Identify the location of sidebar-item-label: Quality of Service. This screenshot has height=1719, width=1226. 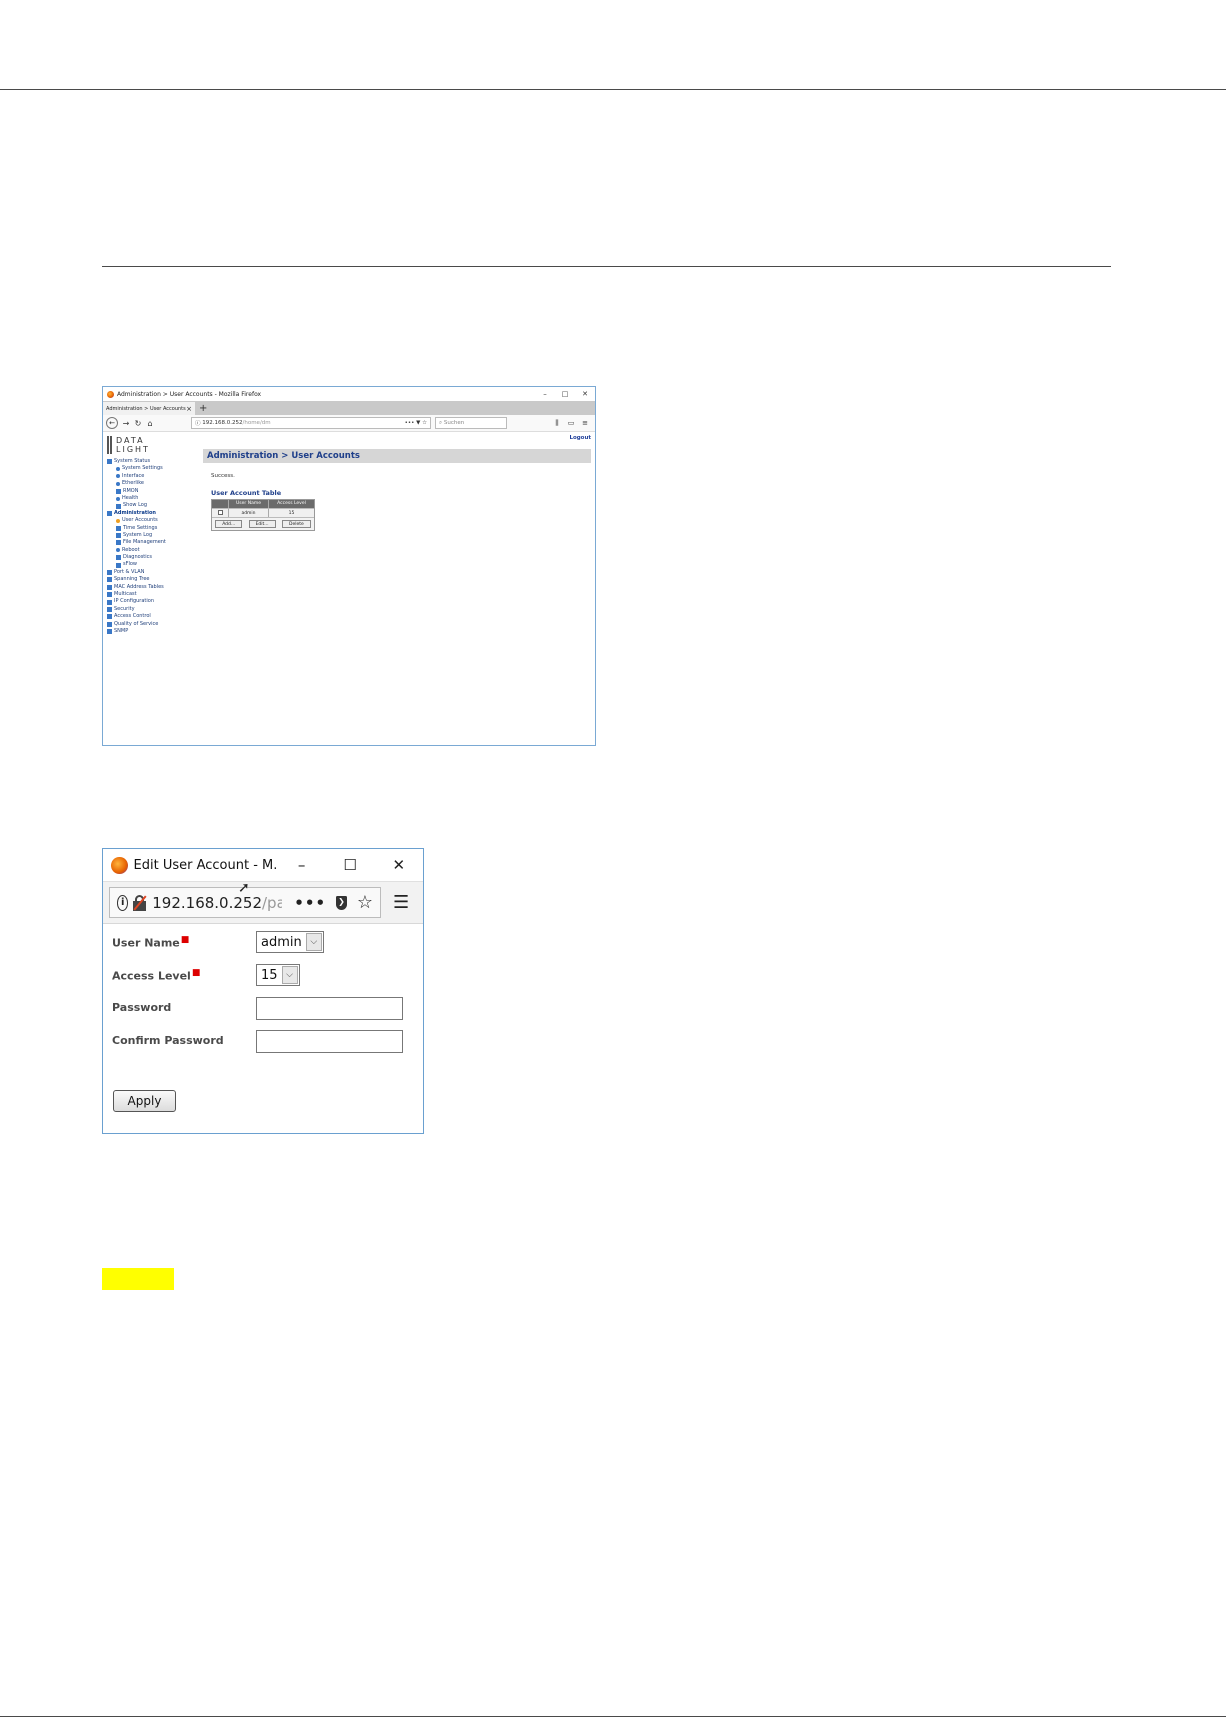
(136, 623).